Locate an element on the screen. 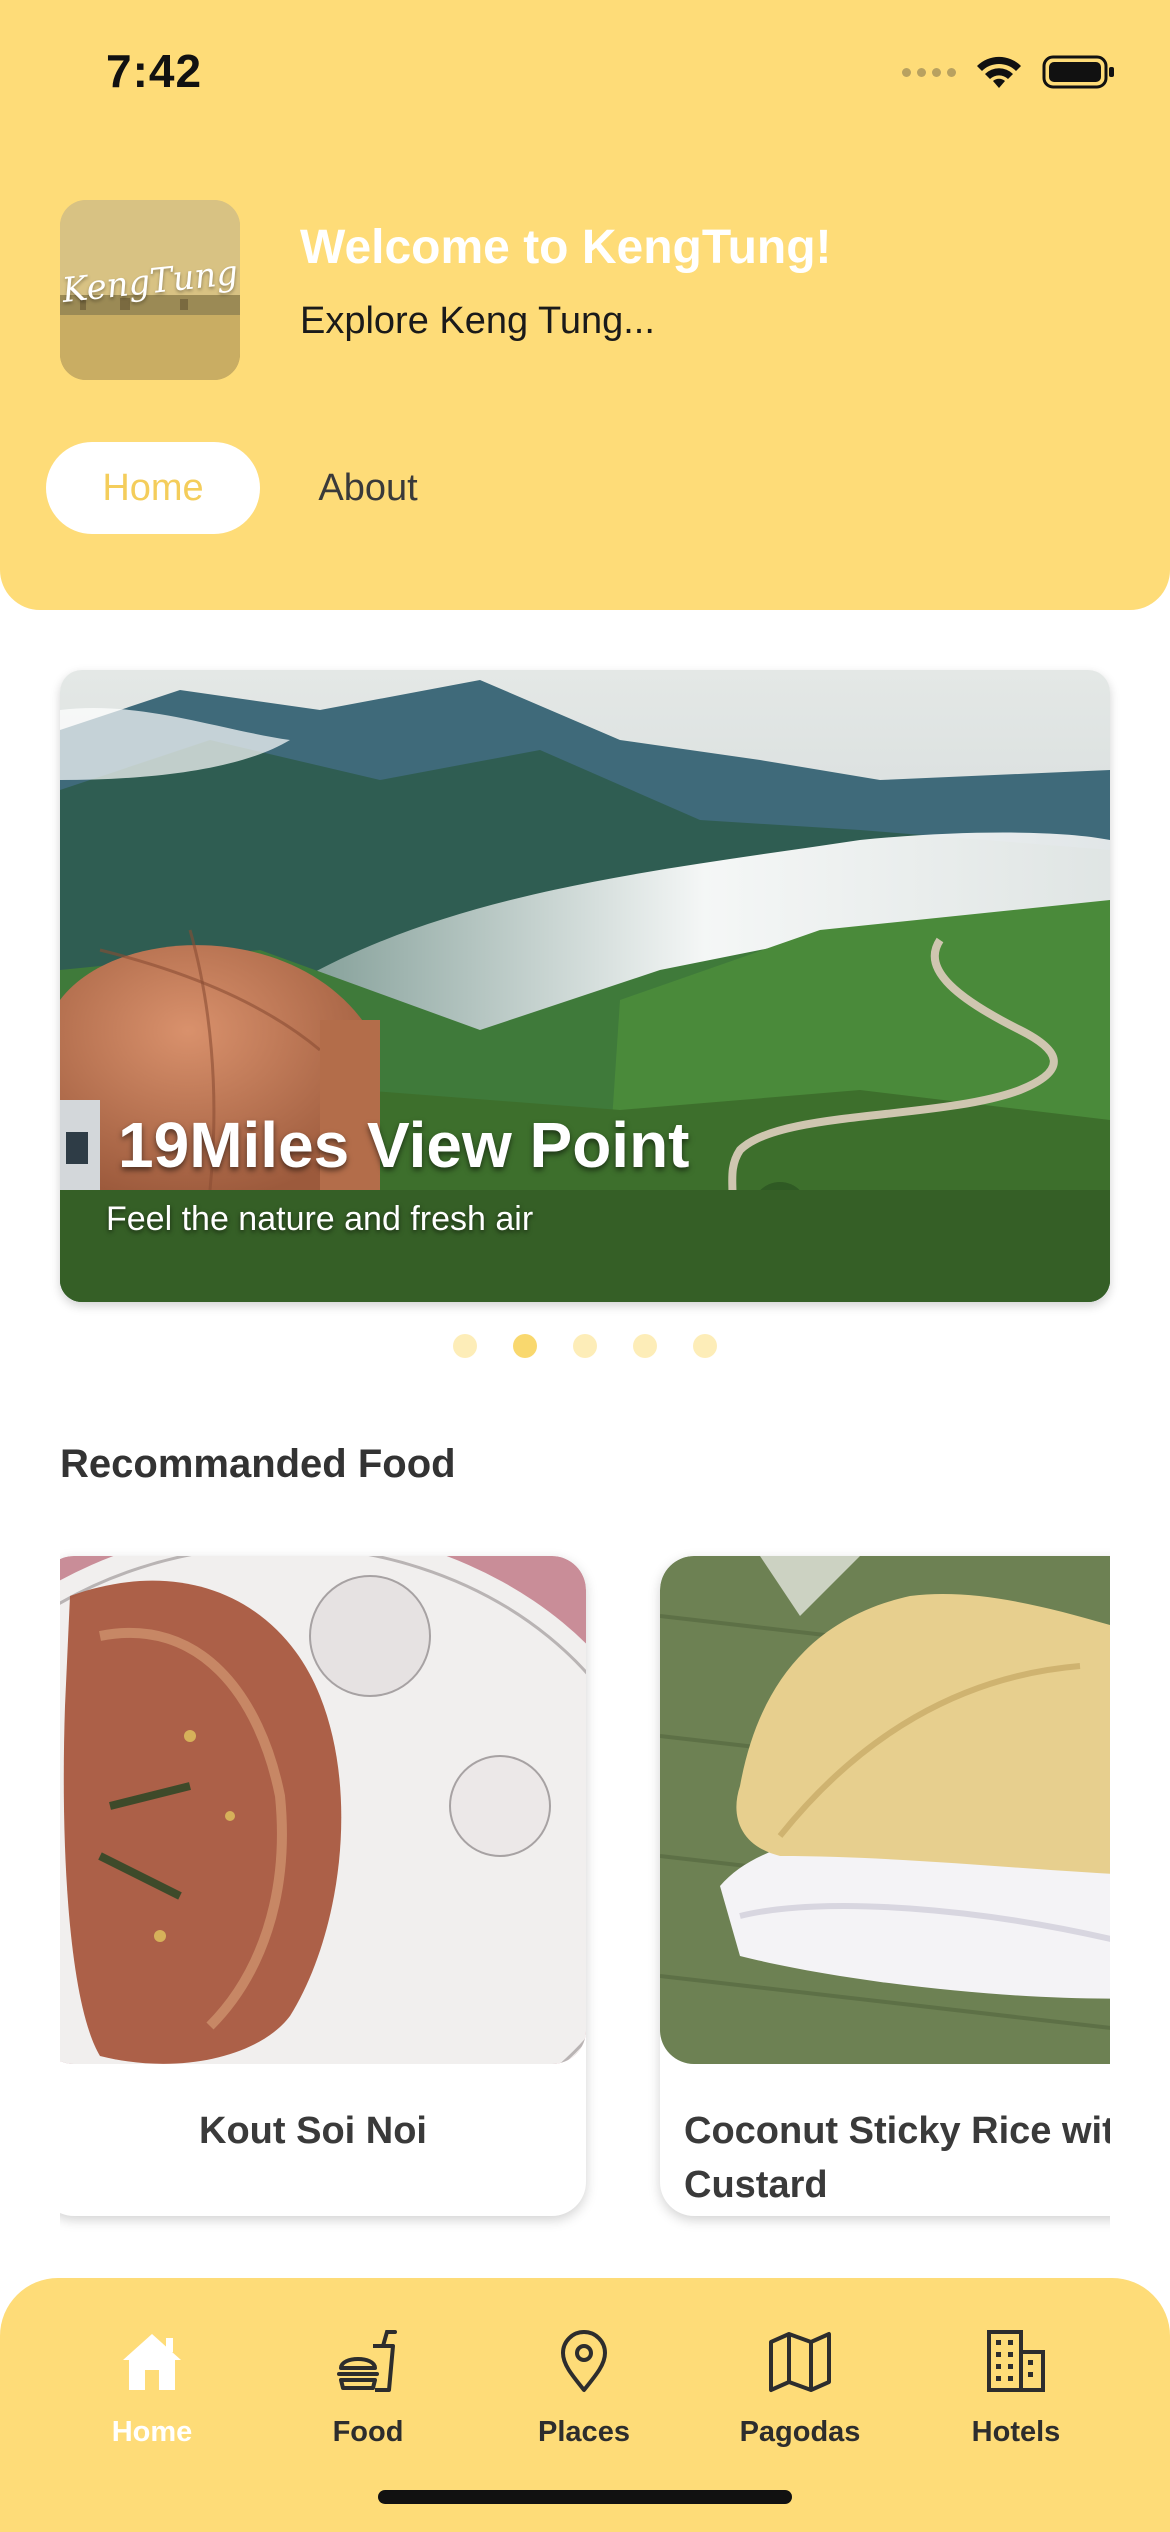 This screenshot has width=1170, height=2532. location-pin-icon is located at coordinates (584, 2361).